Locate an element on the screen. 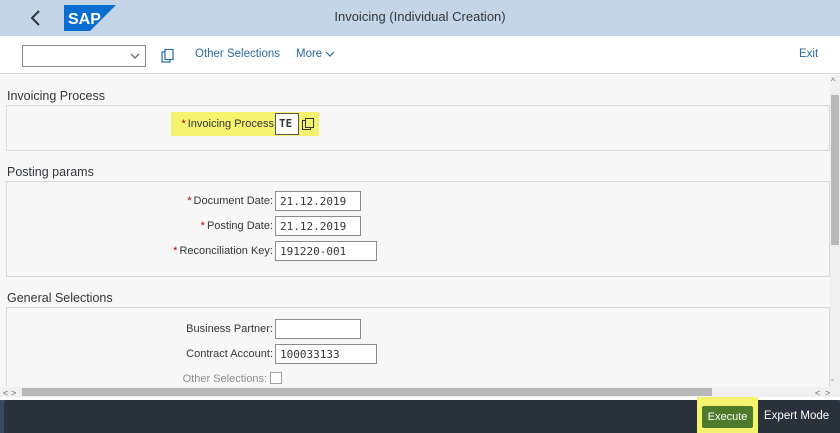 The width and height of the screenshot is (840, 433). section-title-invoicing-process: Invoicing Process is located at coordinates (56, 96).